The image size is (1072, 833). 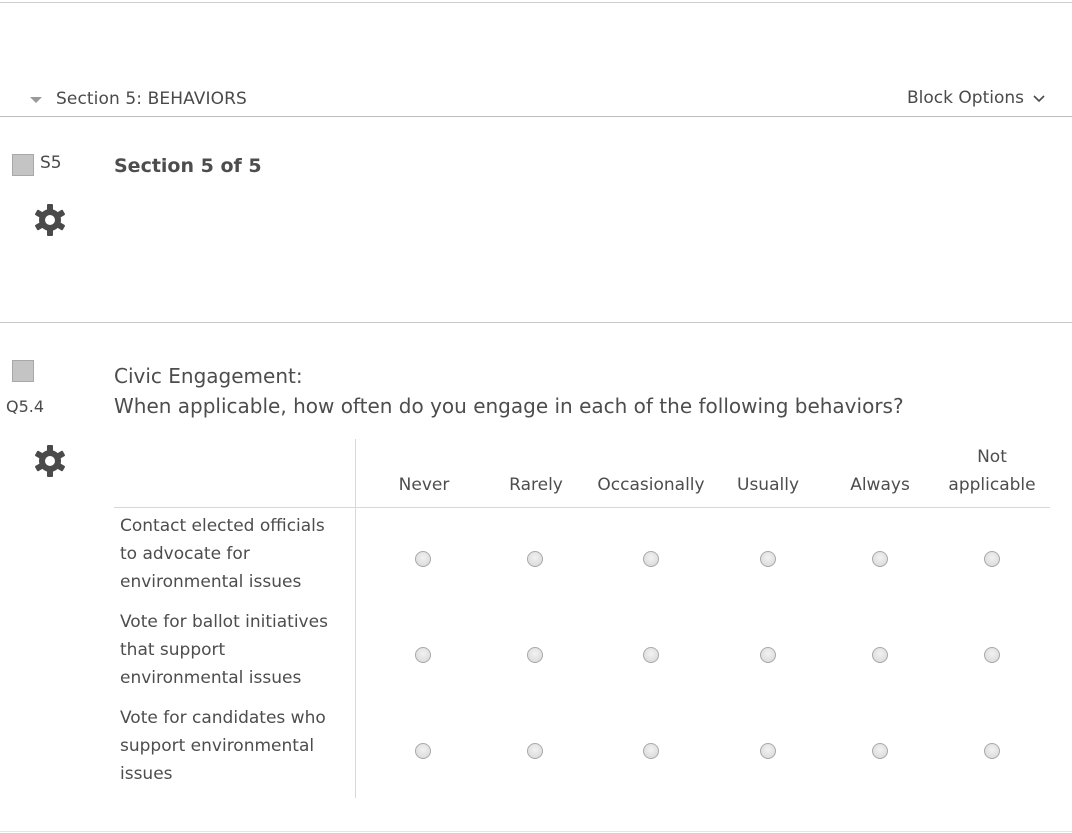 I want to click on block-options-button: Block Options, so click(x=976, y=98).